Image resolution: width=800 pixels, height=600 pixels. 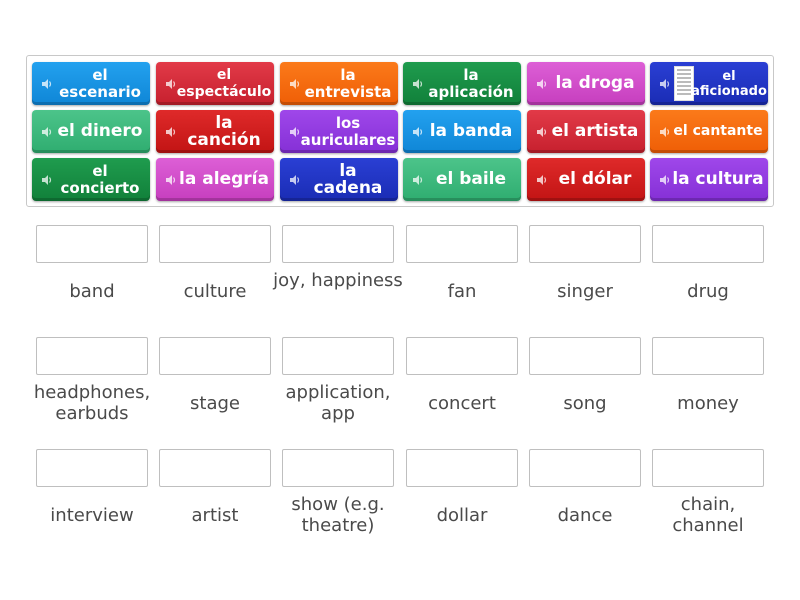 I want to click on drop-slot-band, so click(x=92, y=244).